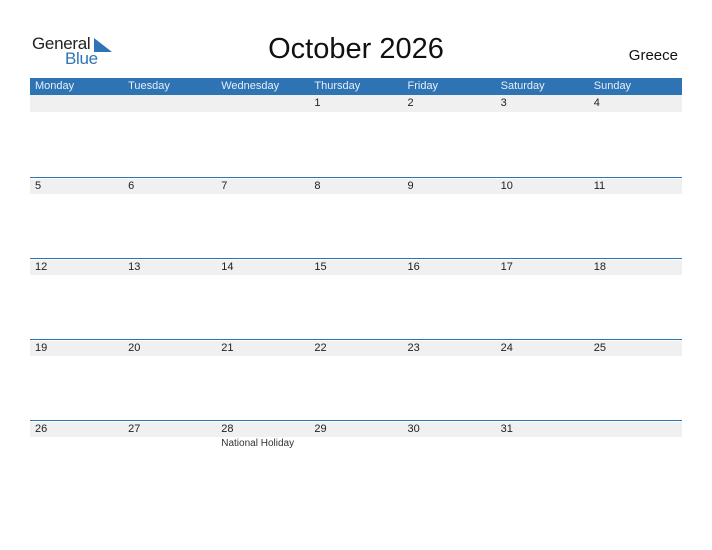 This screenshot has width=712, height=550. Describe the element at coordinates (506, 348) in the screenshot. I see `day-number: 24` at that location.